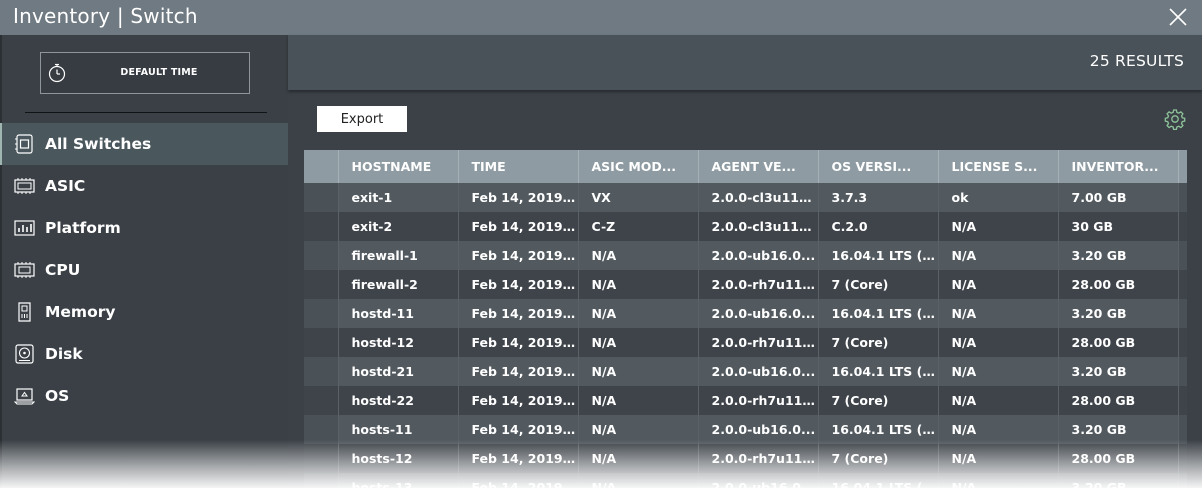 This screenshot has height=488, width=1202. What do you see at coordinates (362, 119) in the screenshot?
I see `export-button: Export` at bounding box center [362, 119].